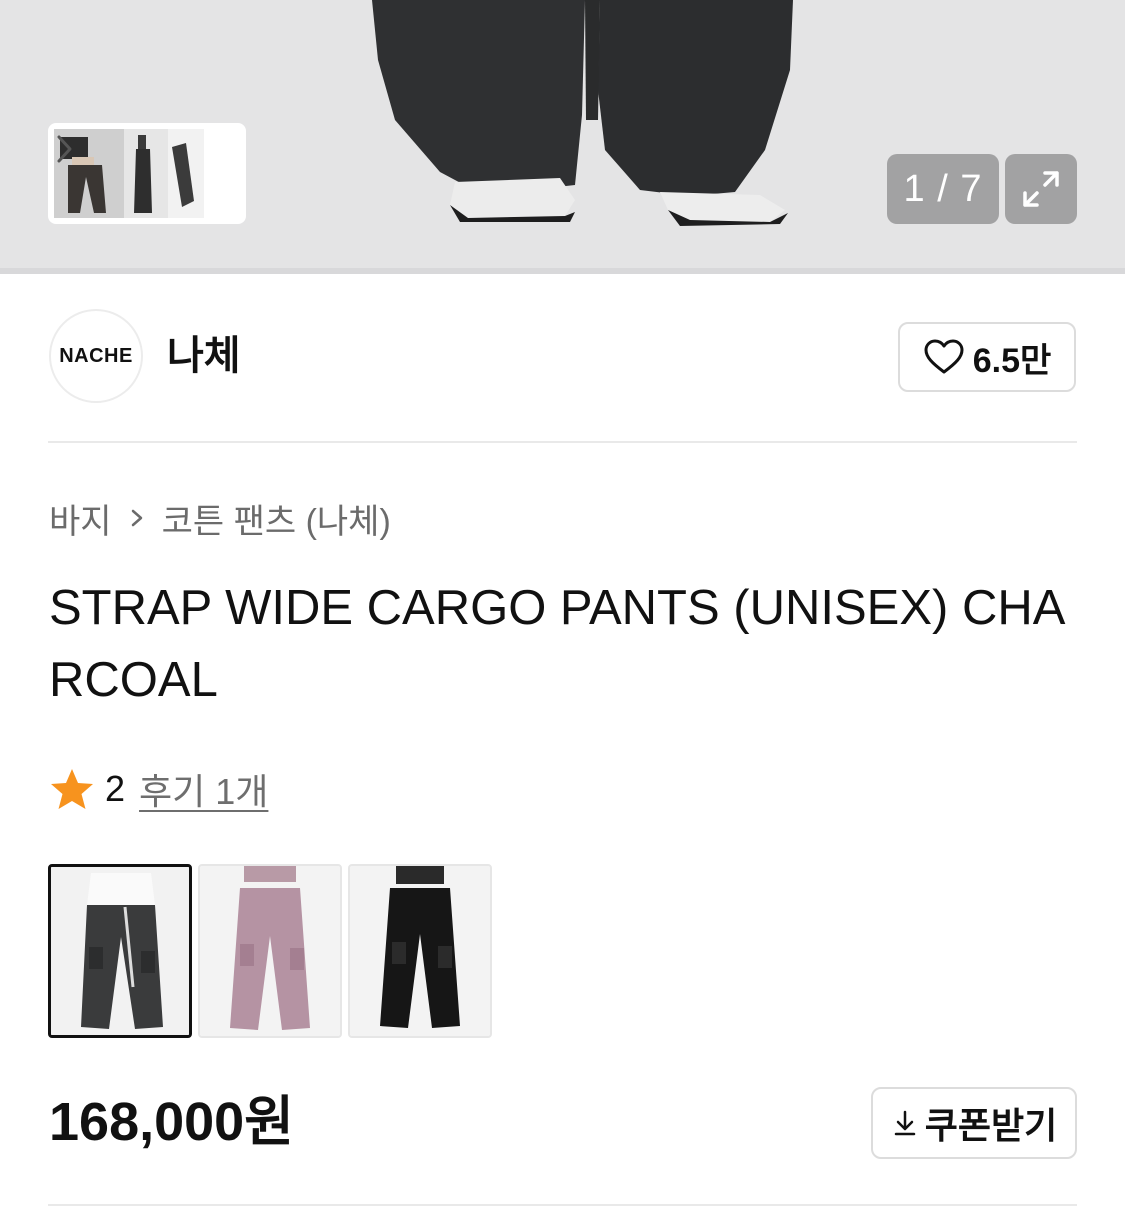 The image size is (1125, 1208). I want to click on swatch-pink, so click(270, 951).